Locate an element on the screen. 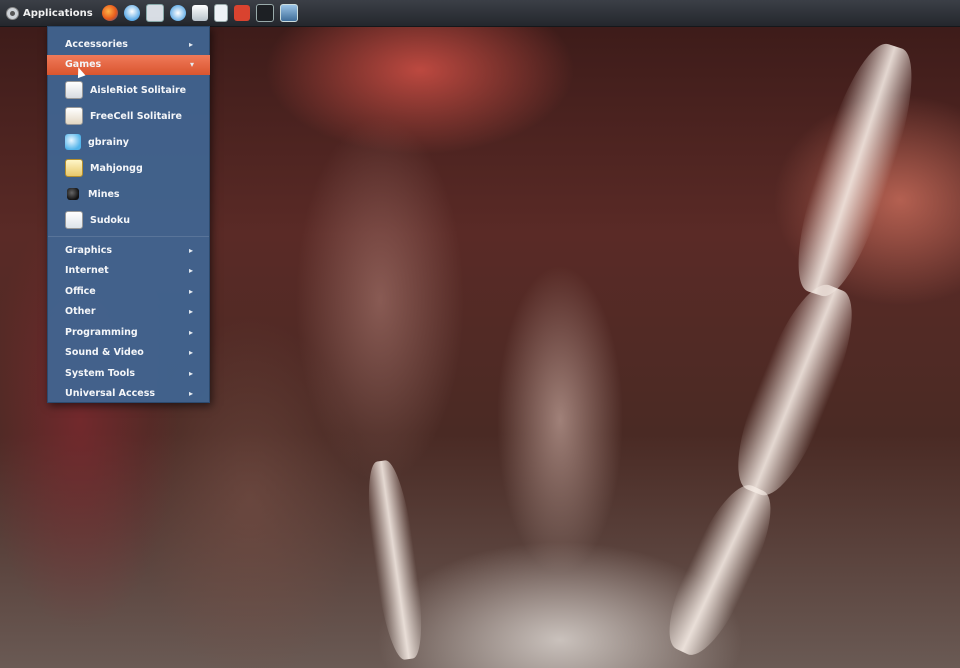  menu-item-label: Sudoku is located at coordinates (110, 220).